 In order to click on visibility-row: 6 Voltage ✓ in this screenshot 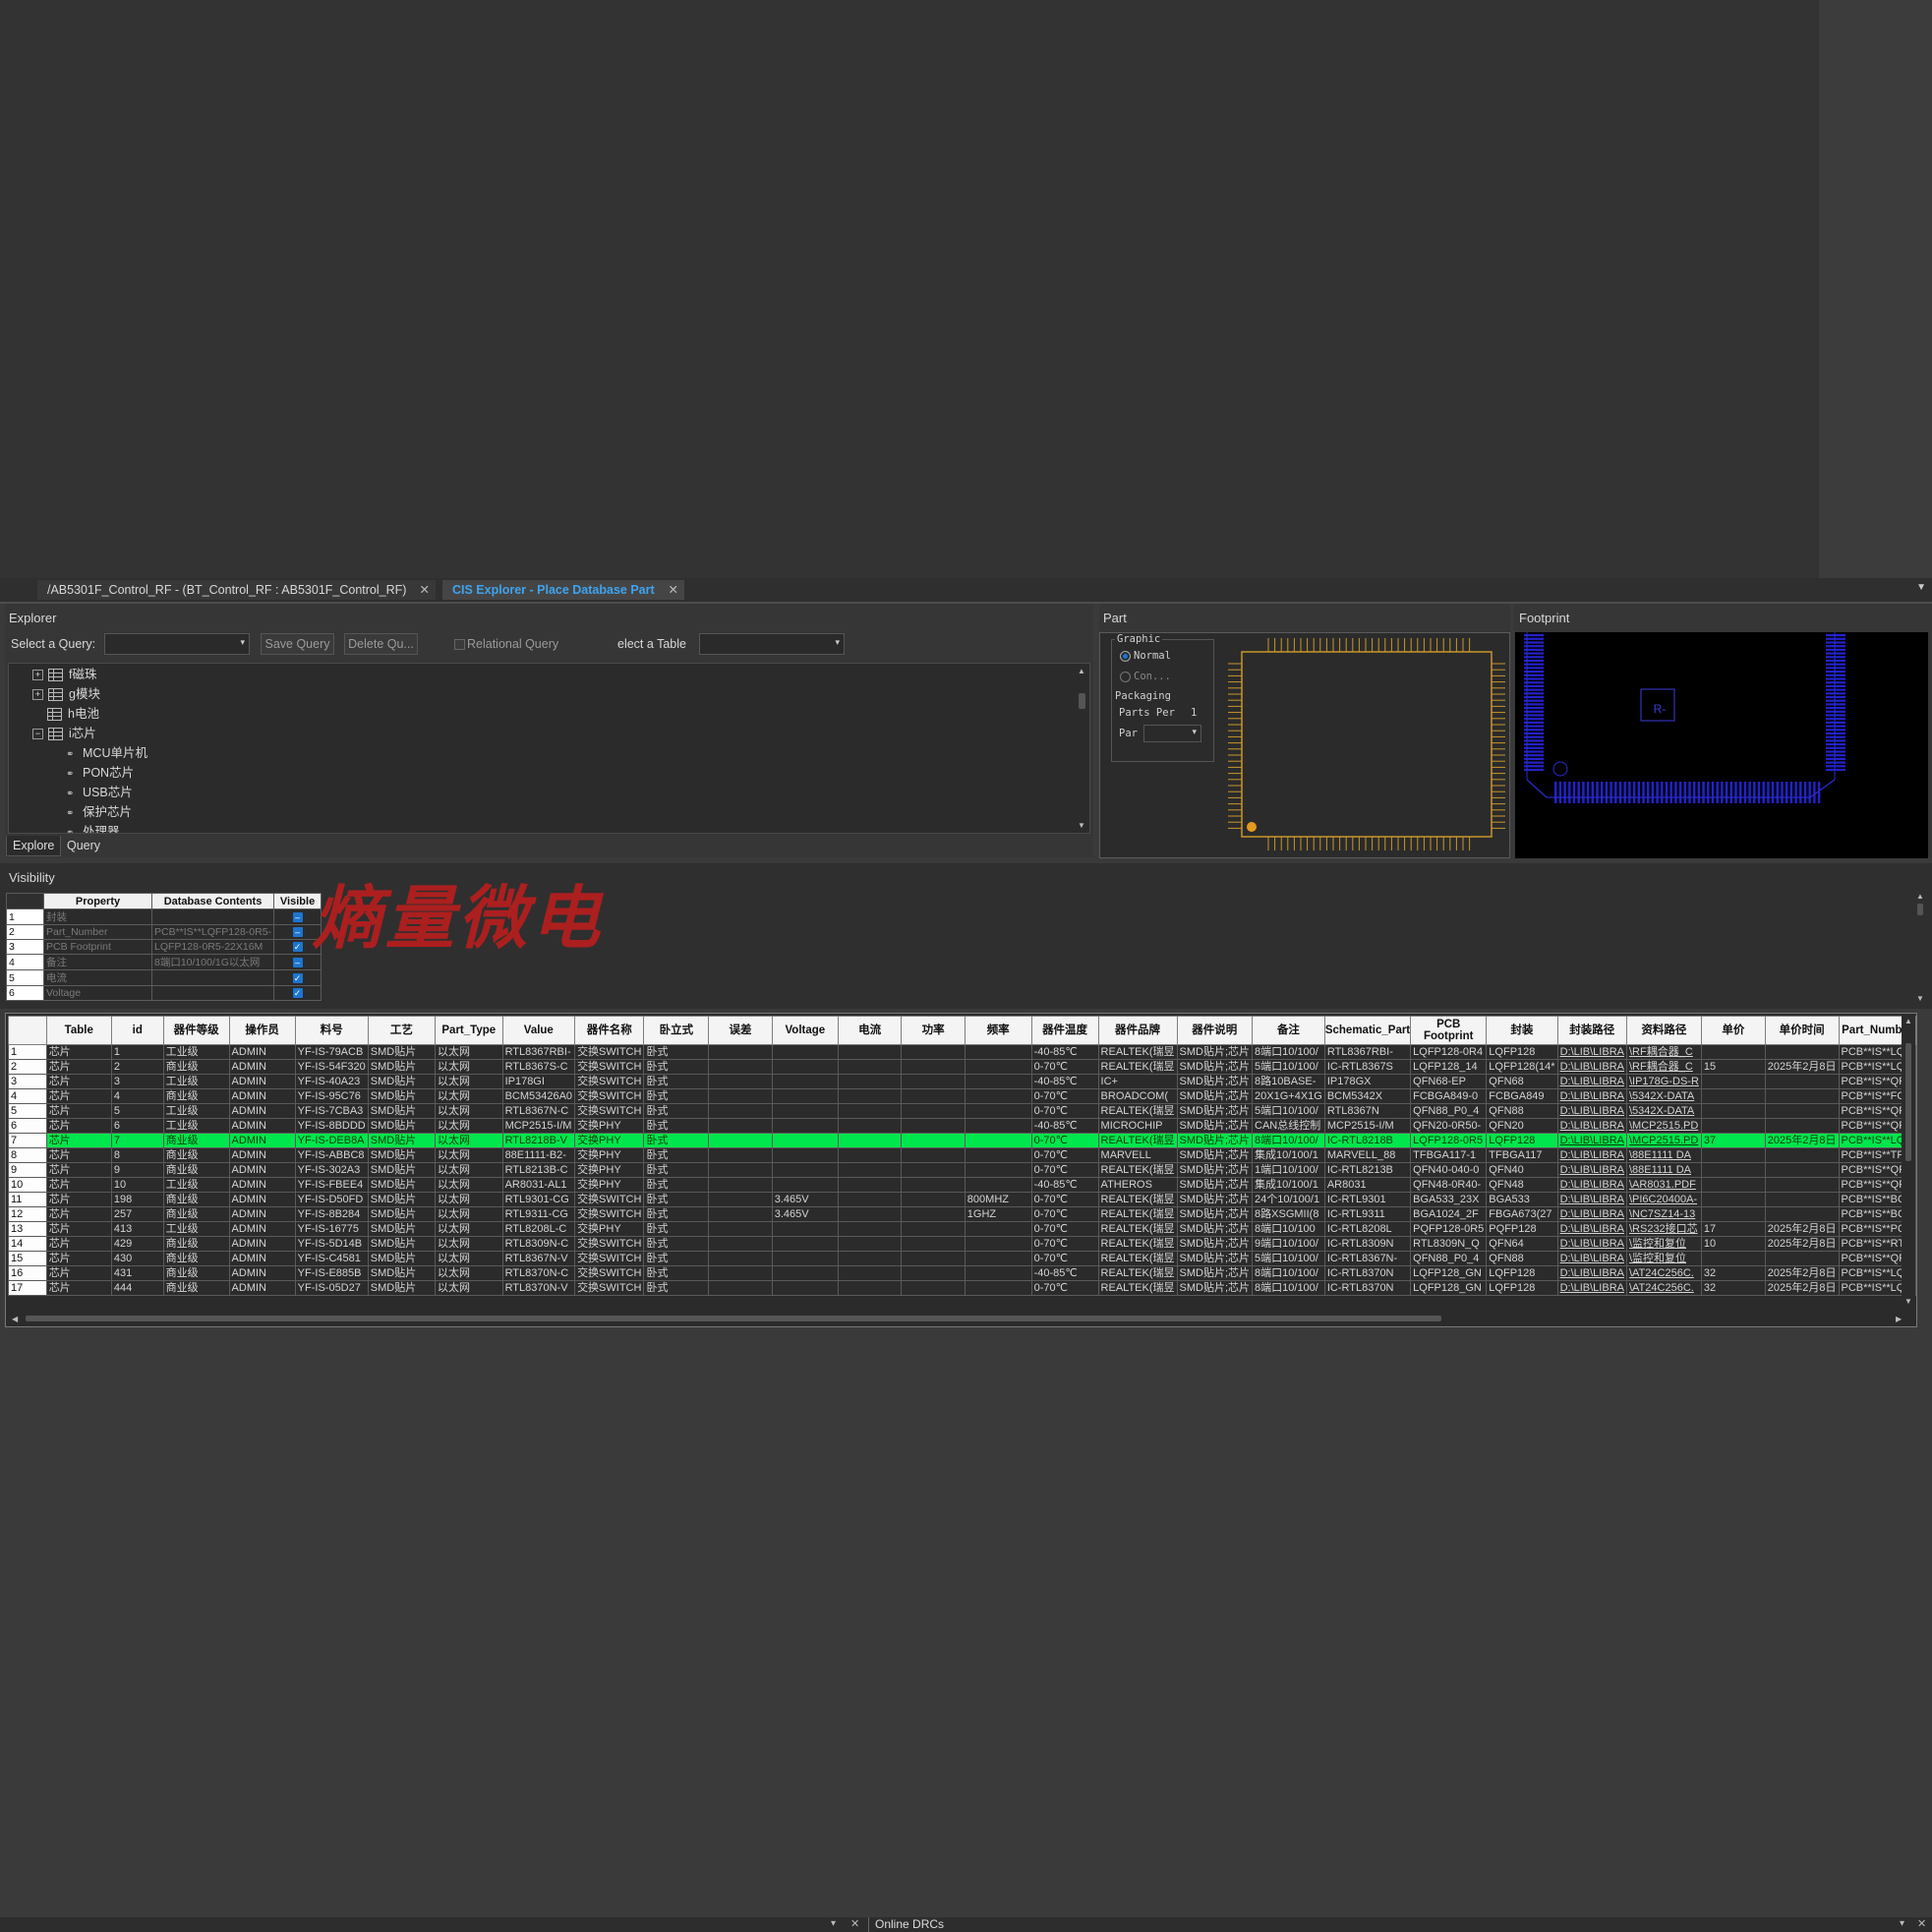, I will do `click(164, 993)`.